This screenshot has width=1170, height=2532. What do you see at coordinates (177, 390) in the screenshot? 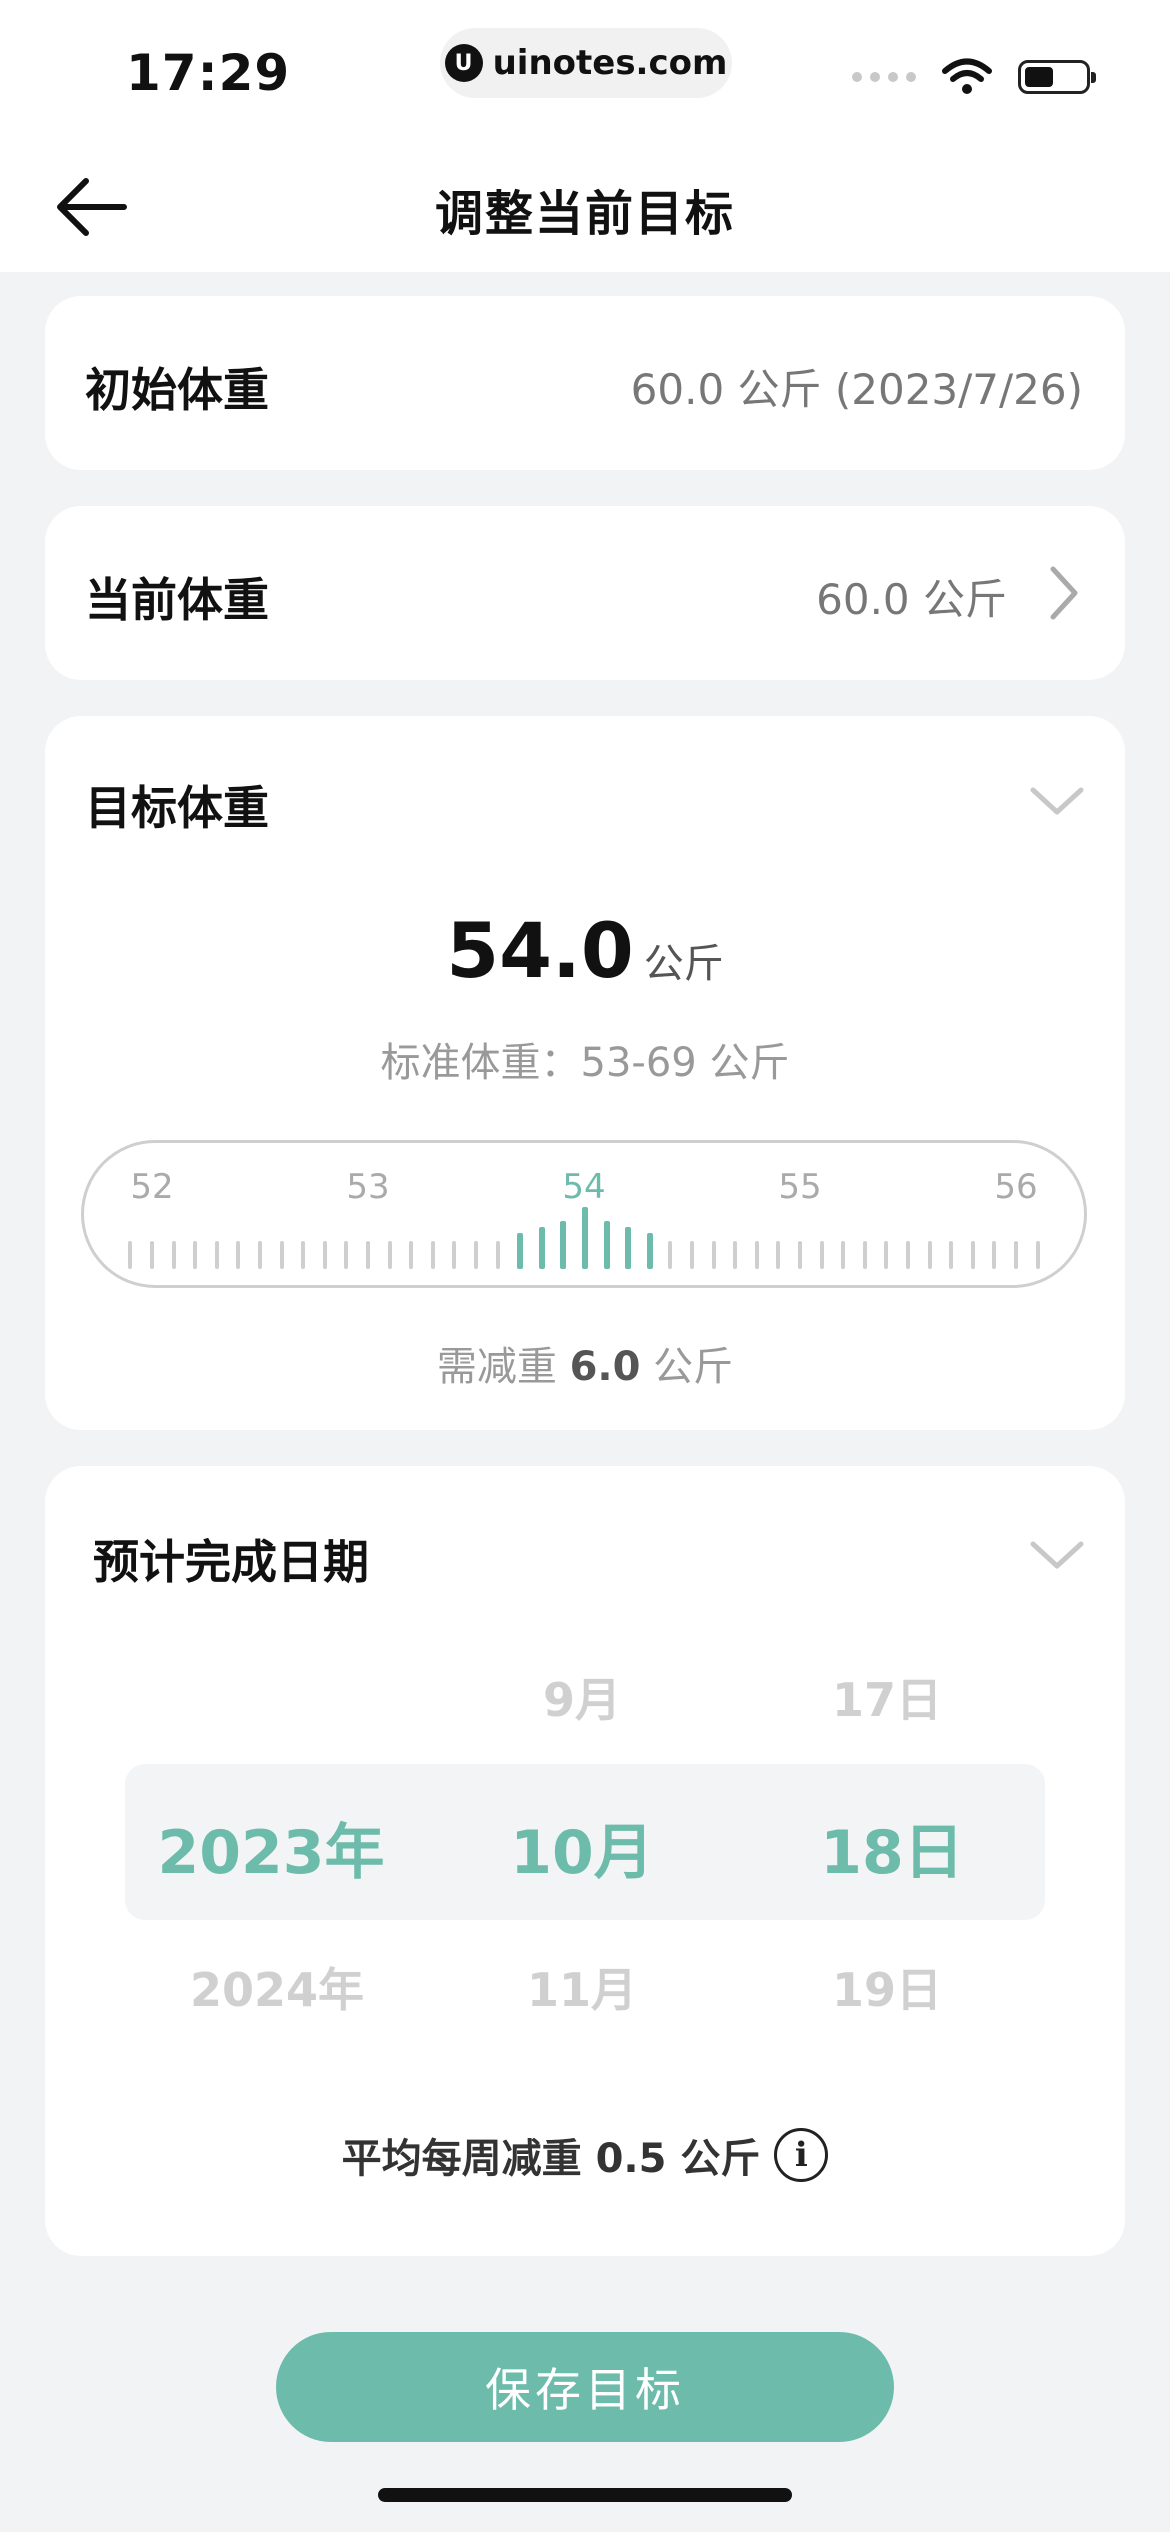
I see `initial-weight-label: 初始体重` at bounding box center [177, 390].